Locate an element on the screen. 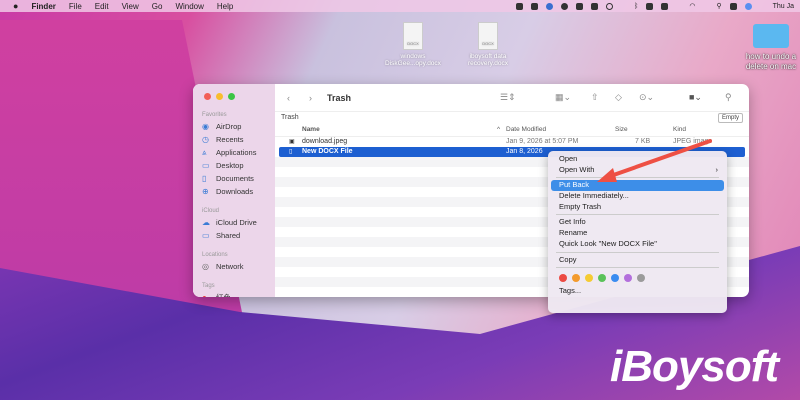  wifi-icon: ◠ is located at coordinates (692, 6).